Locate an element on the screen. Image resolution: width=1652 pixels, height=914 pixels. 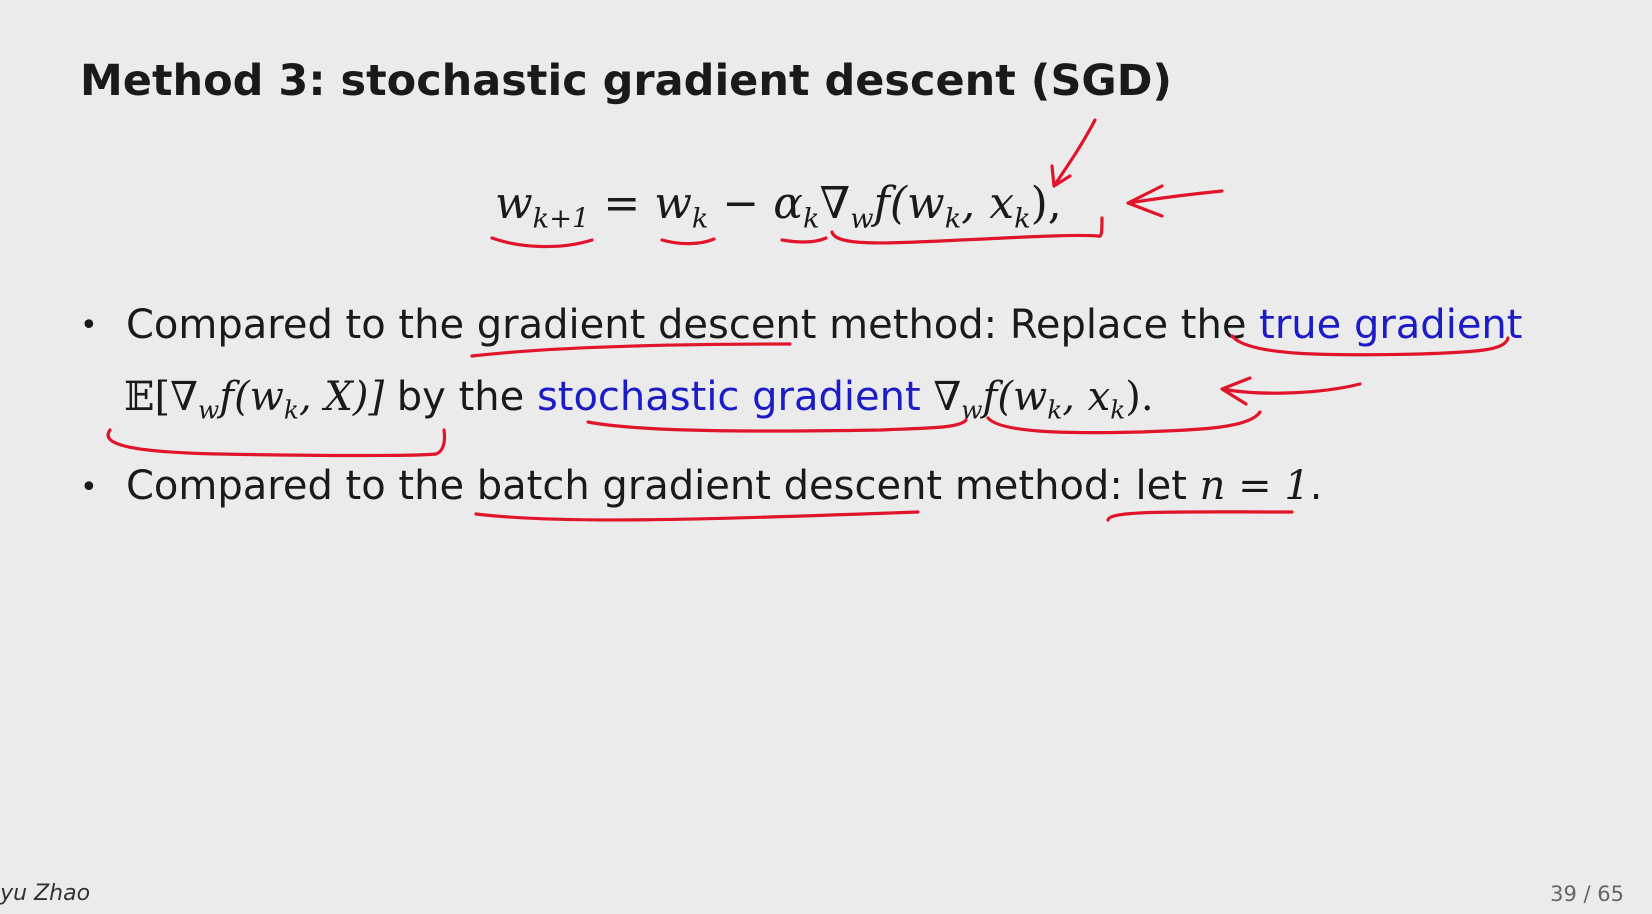
underline-expectation is located at coordinates (276, 443).